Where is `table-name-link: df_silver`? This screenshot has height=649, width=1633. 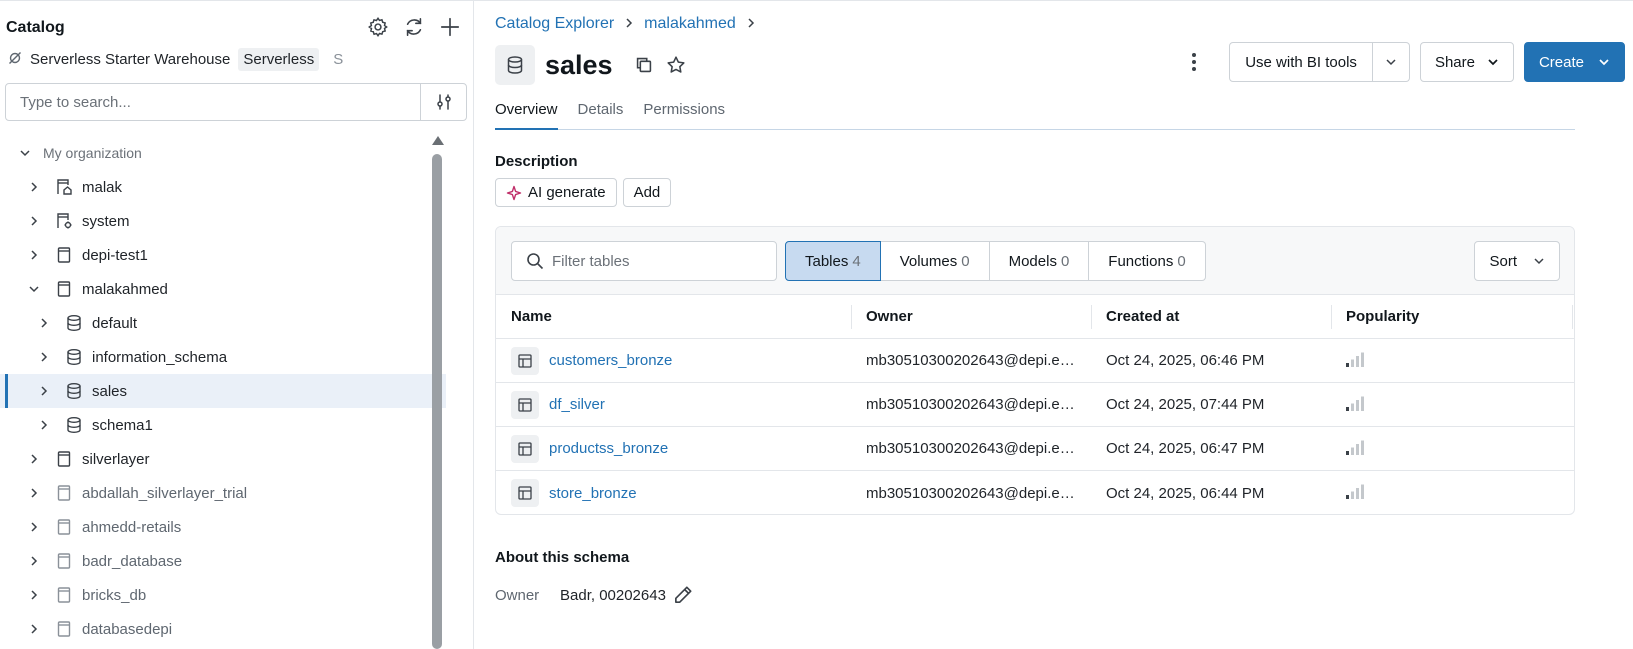 table-name-link: df_silver is located at coordinates (577, 404).